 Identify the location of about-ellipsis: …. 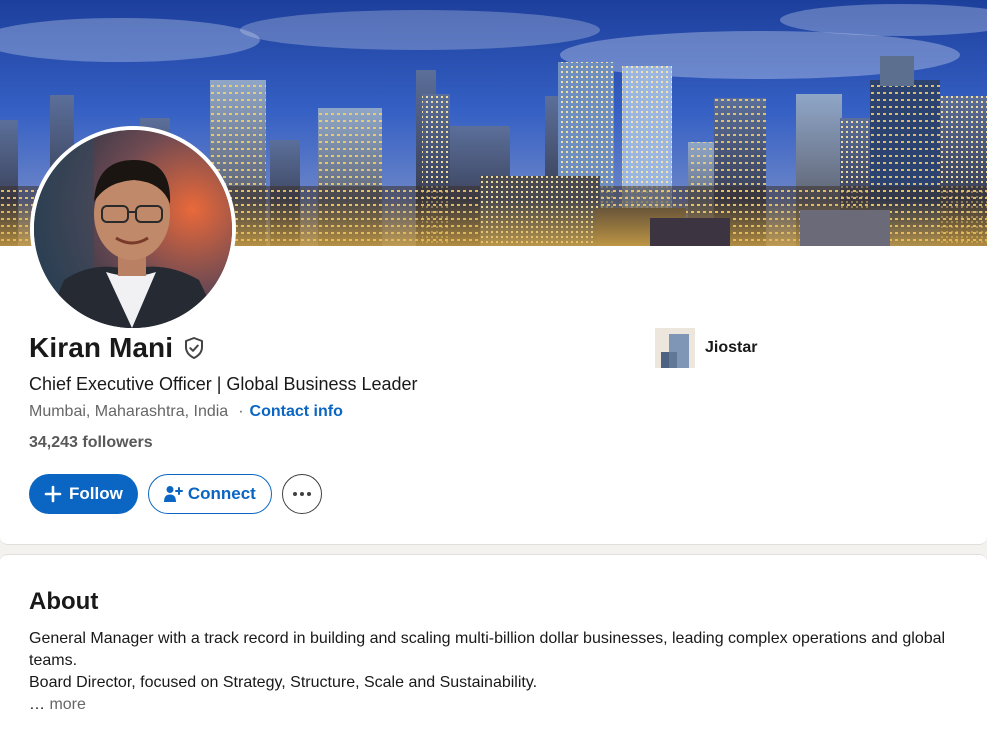
(37, 704).